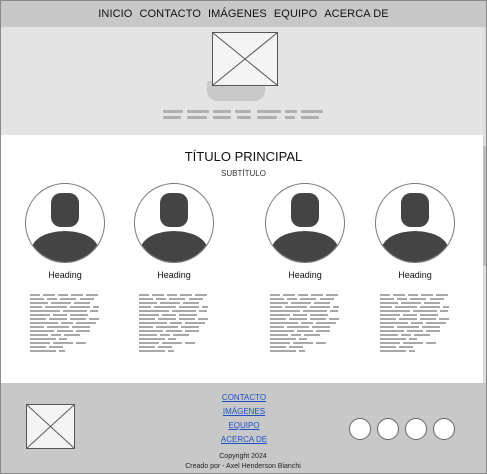 The image size is (487, 474). I want to click on nav-link-equipo: EQUIPO, so click(295, 14).